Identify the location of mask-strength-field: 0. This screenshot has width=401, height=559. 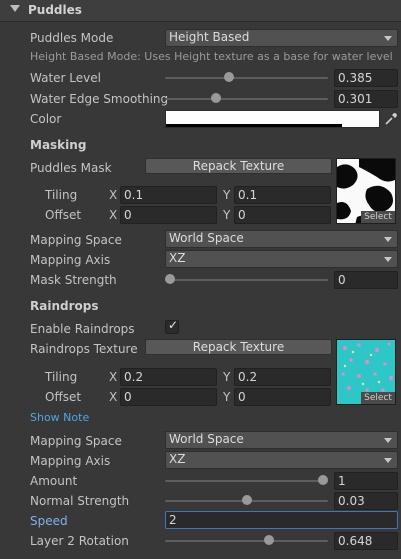
(366, 280).